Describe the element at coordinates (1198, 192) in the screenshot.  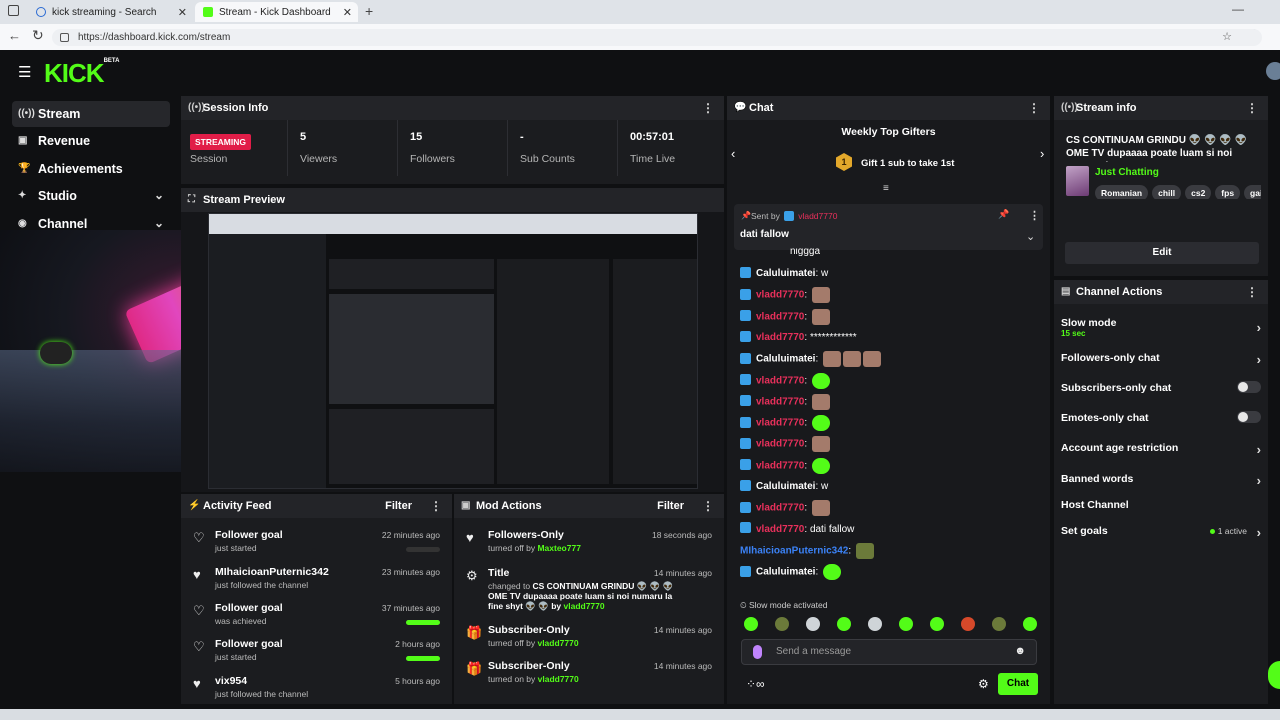
I see `tag: cs2` at that location.